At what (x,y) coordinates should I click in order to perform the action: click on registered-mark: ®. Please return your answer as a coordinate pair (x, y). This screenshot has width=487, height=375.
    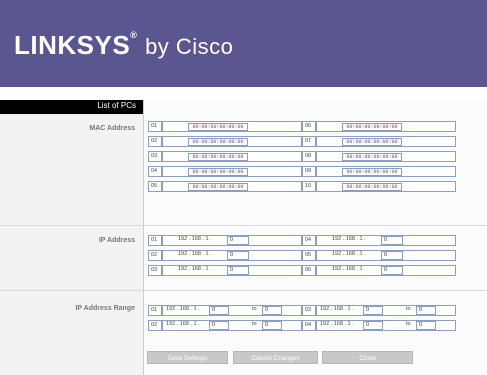
    Looking at the image, I should click on (134, 35).